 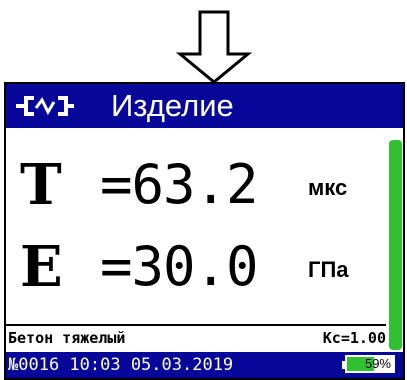 What do you see at coordinates (395, 245) in the screenshot?
I see `level-indicator-bar` at bounding box center [395, 245].